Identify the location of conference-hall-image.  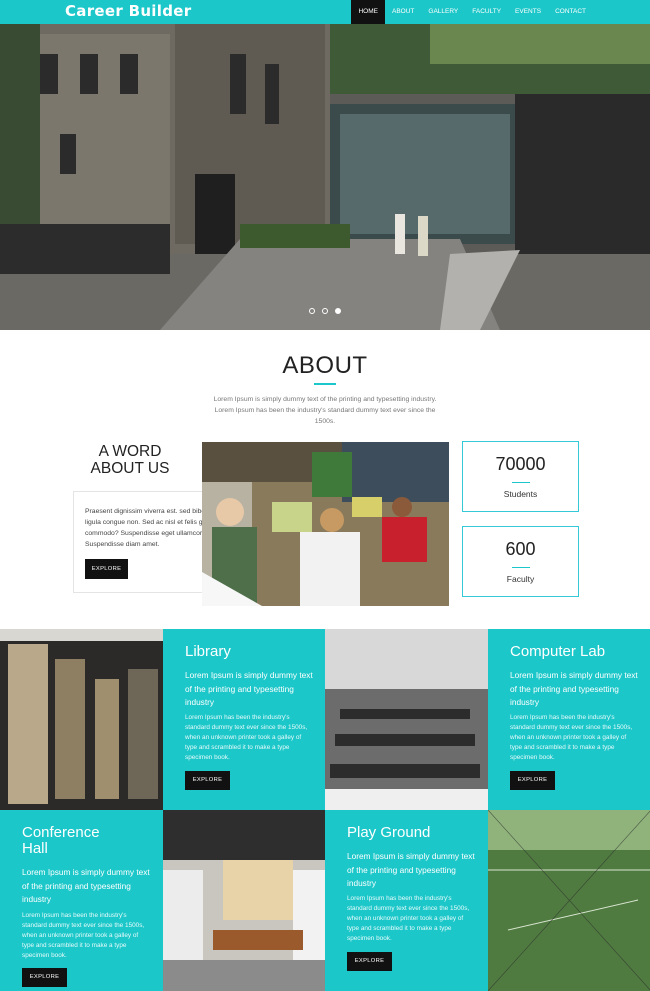
(244, 900).